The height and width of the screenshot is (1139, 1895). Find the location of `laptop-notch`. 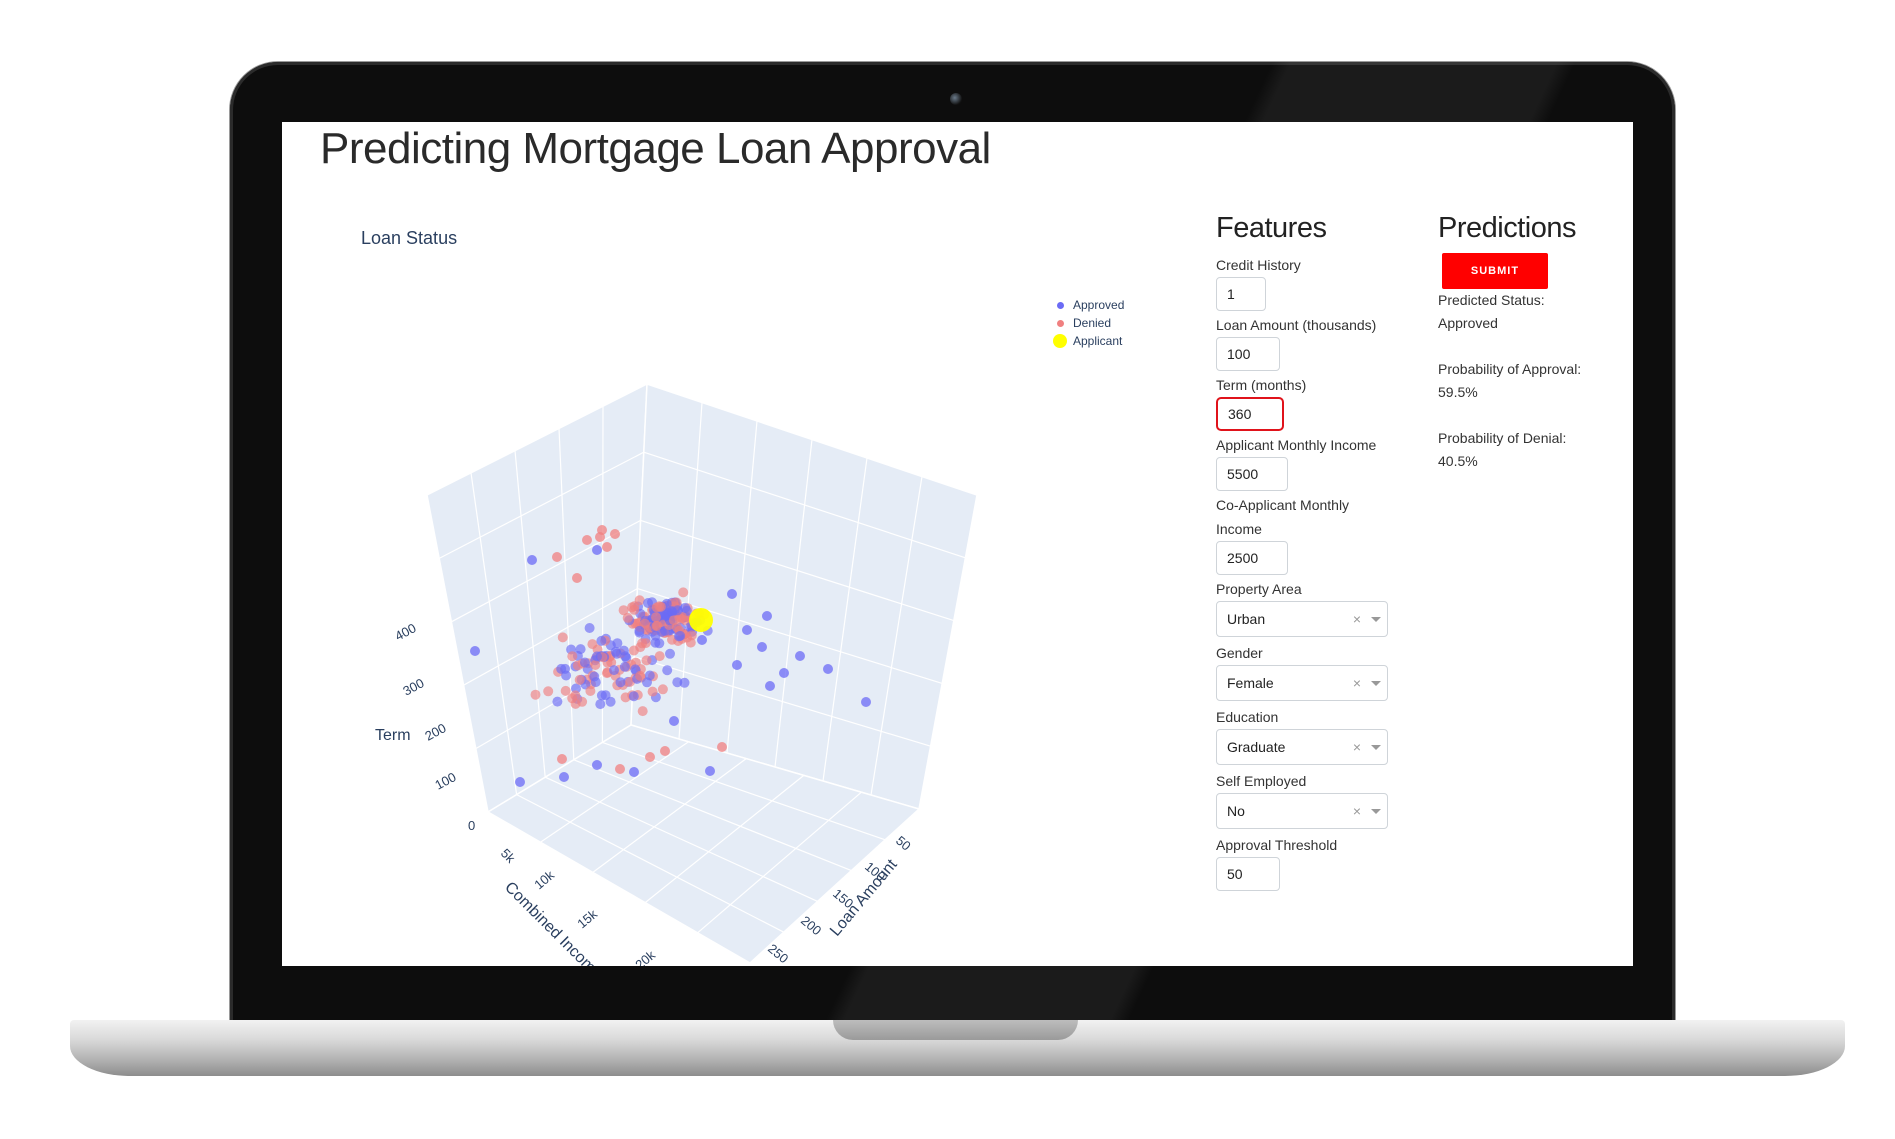

laptop-notch is located at coordinates (955, 1030).